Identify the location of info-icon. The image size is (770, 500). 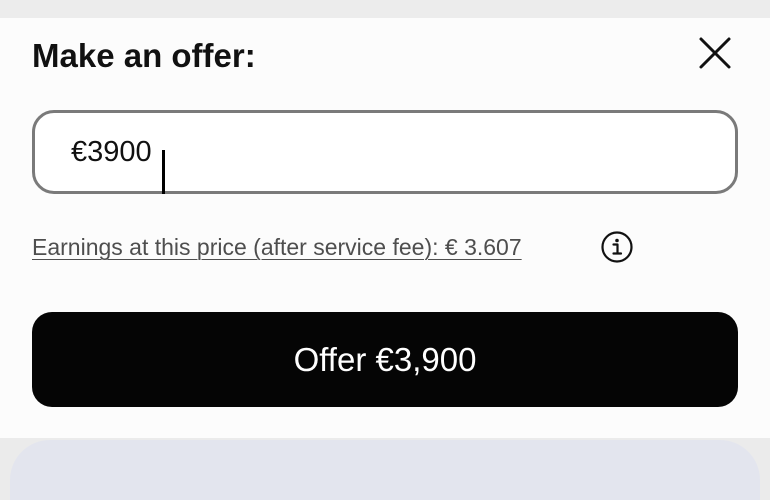
(617, 247).